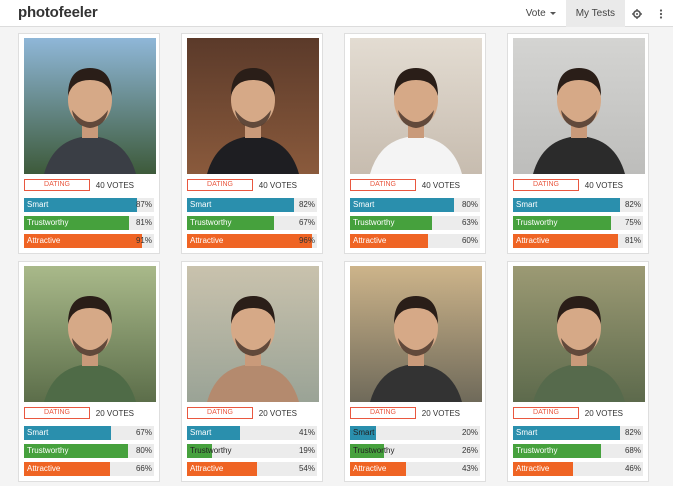  I want to click on attr-score-bar: Attractive 46%, so click(578, 469).